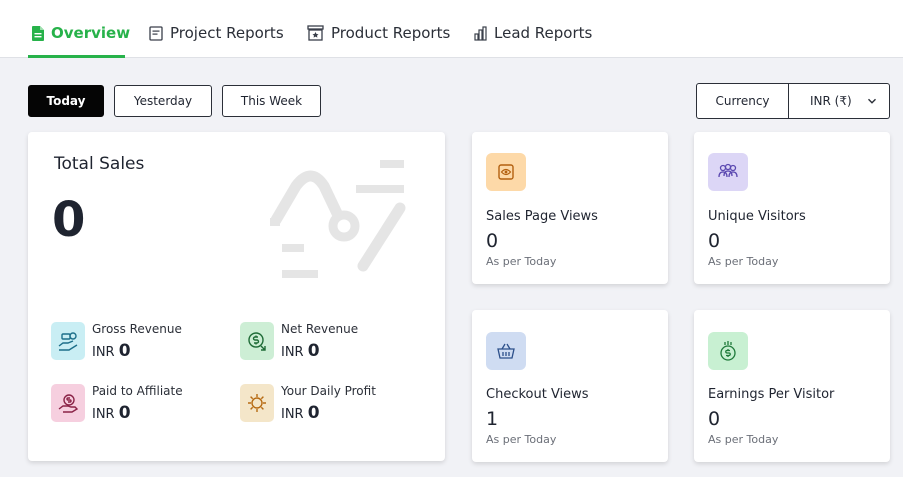 The width and height of the screenshot is (903, 477). What do you see at coordinates (506, 172) in the screenshot?
I see `eye-icon` at bounding box center [506, 172].